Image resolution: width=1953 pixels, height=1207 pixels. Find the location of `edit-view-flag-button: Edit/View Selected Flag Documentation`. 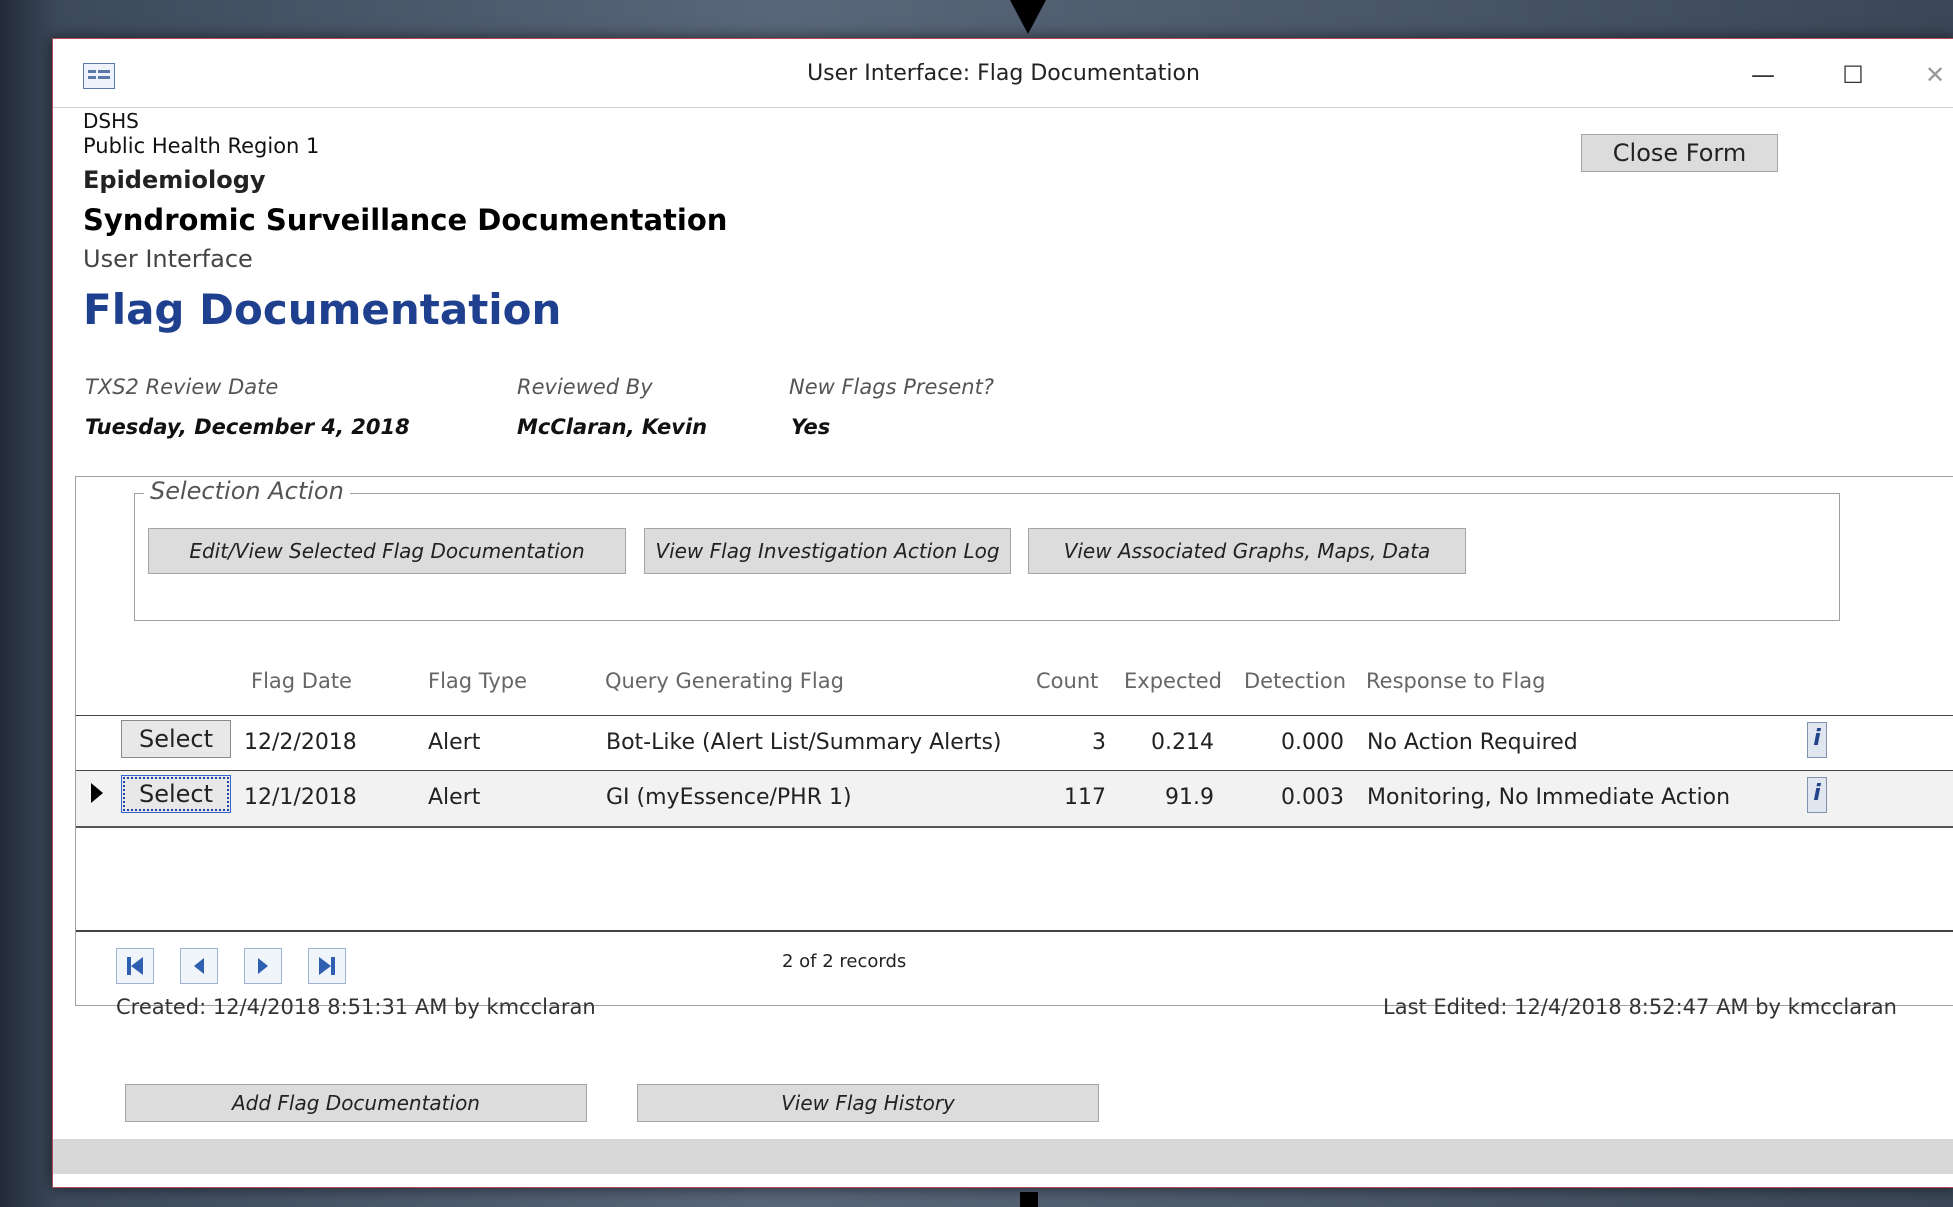

edit-view-flag-button: Edit/View Selected Flag Documentation is located at coordinates (387, 551).